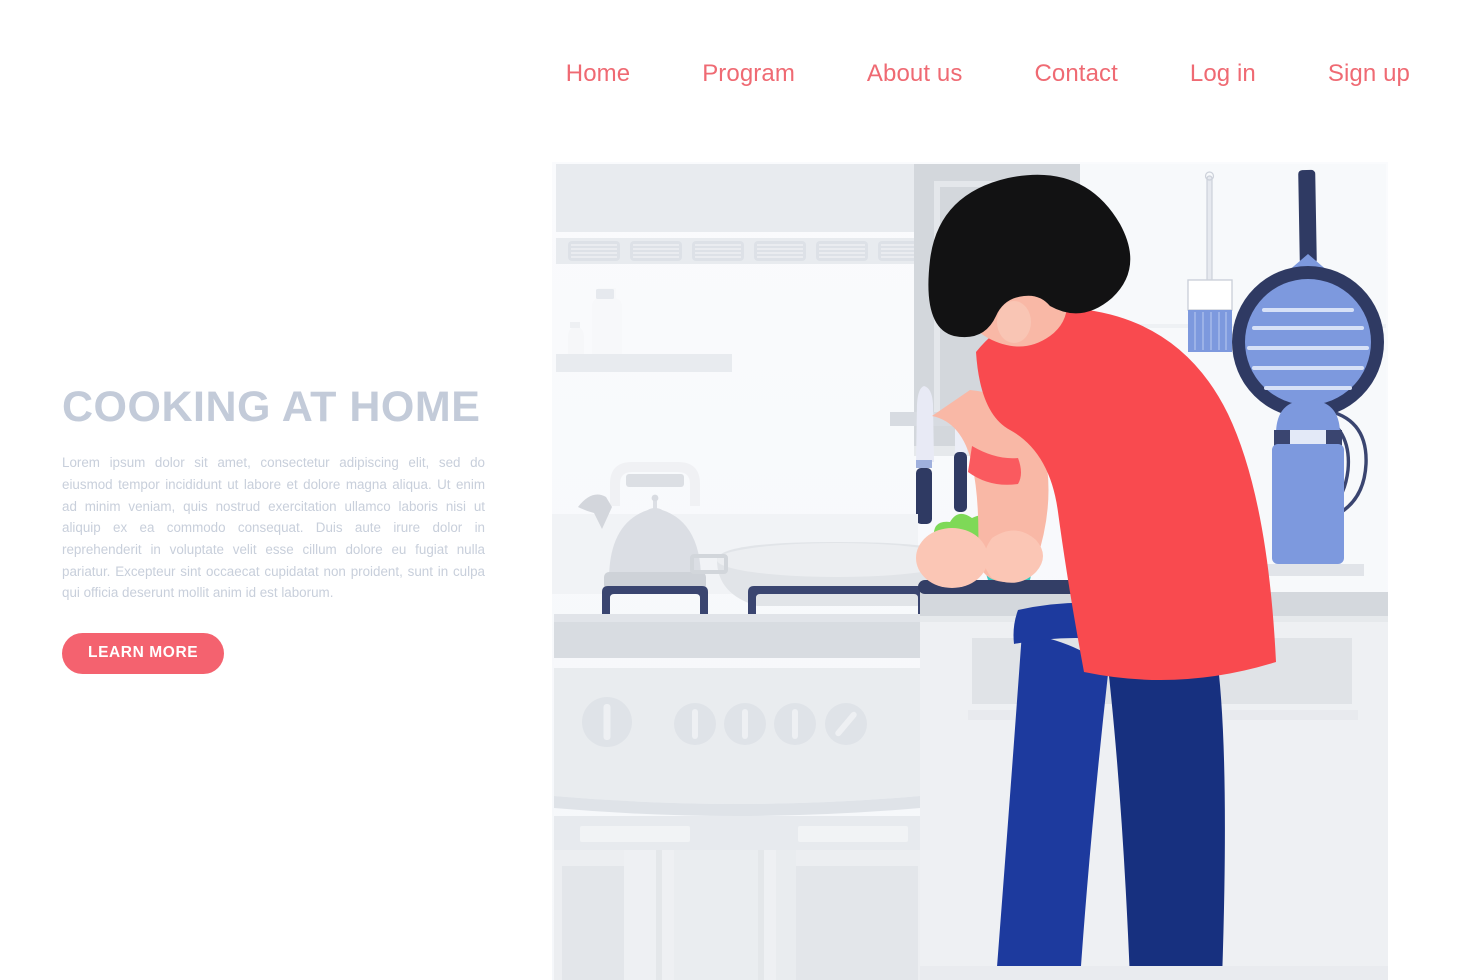  Describe the element at coordinates (1014, 322) in the screenshot. I see `cook-ear` at that location.